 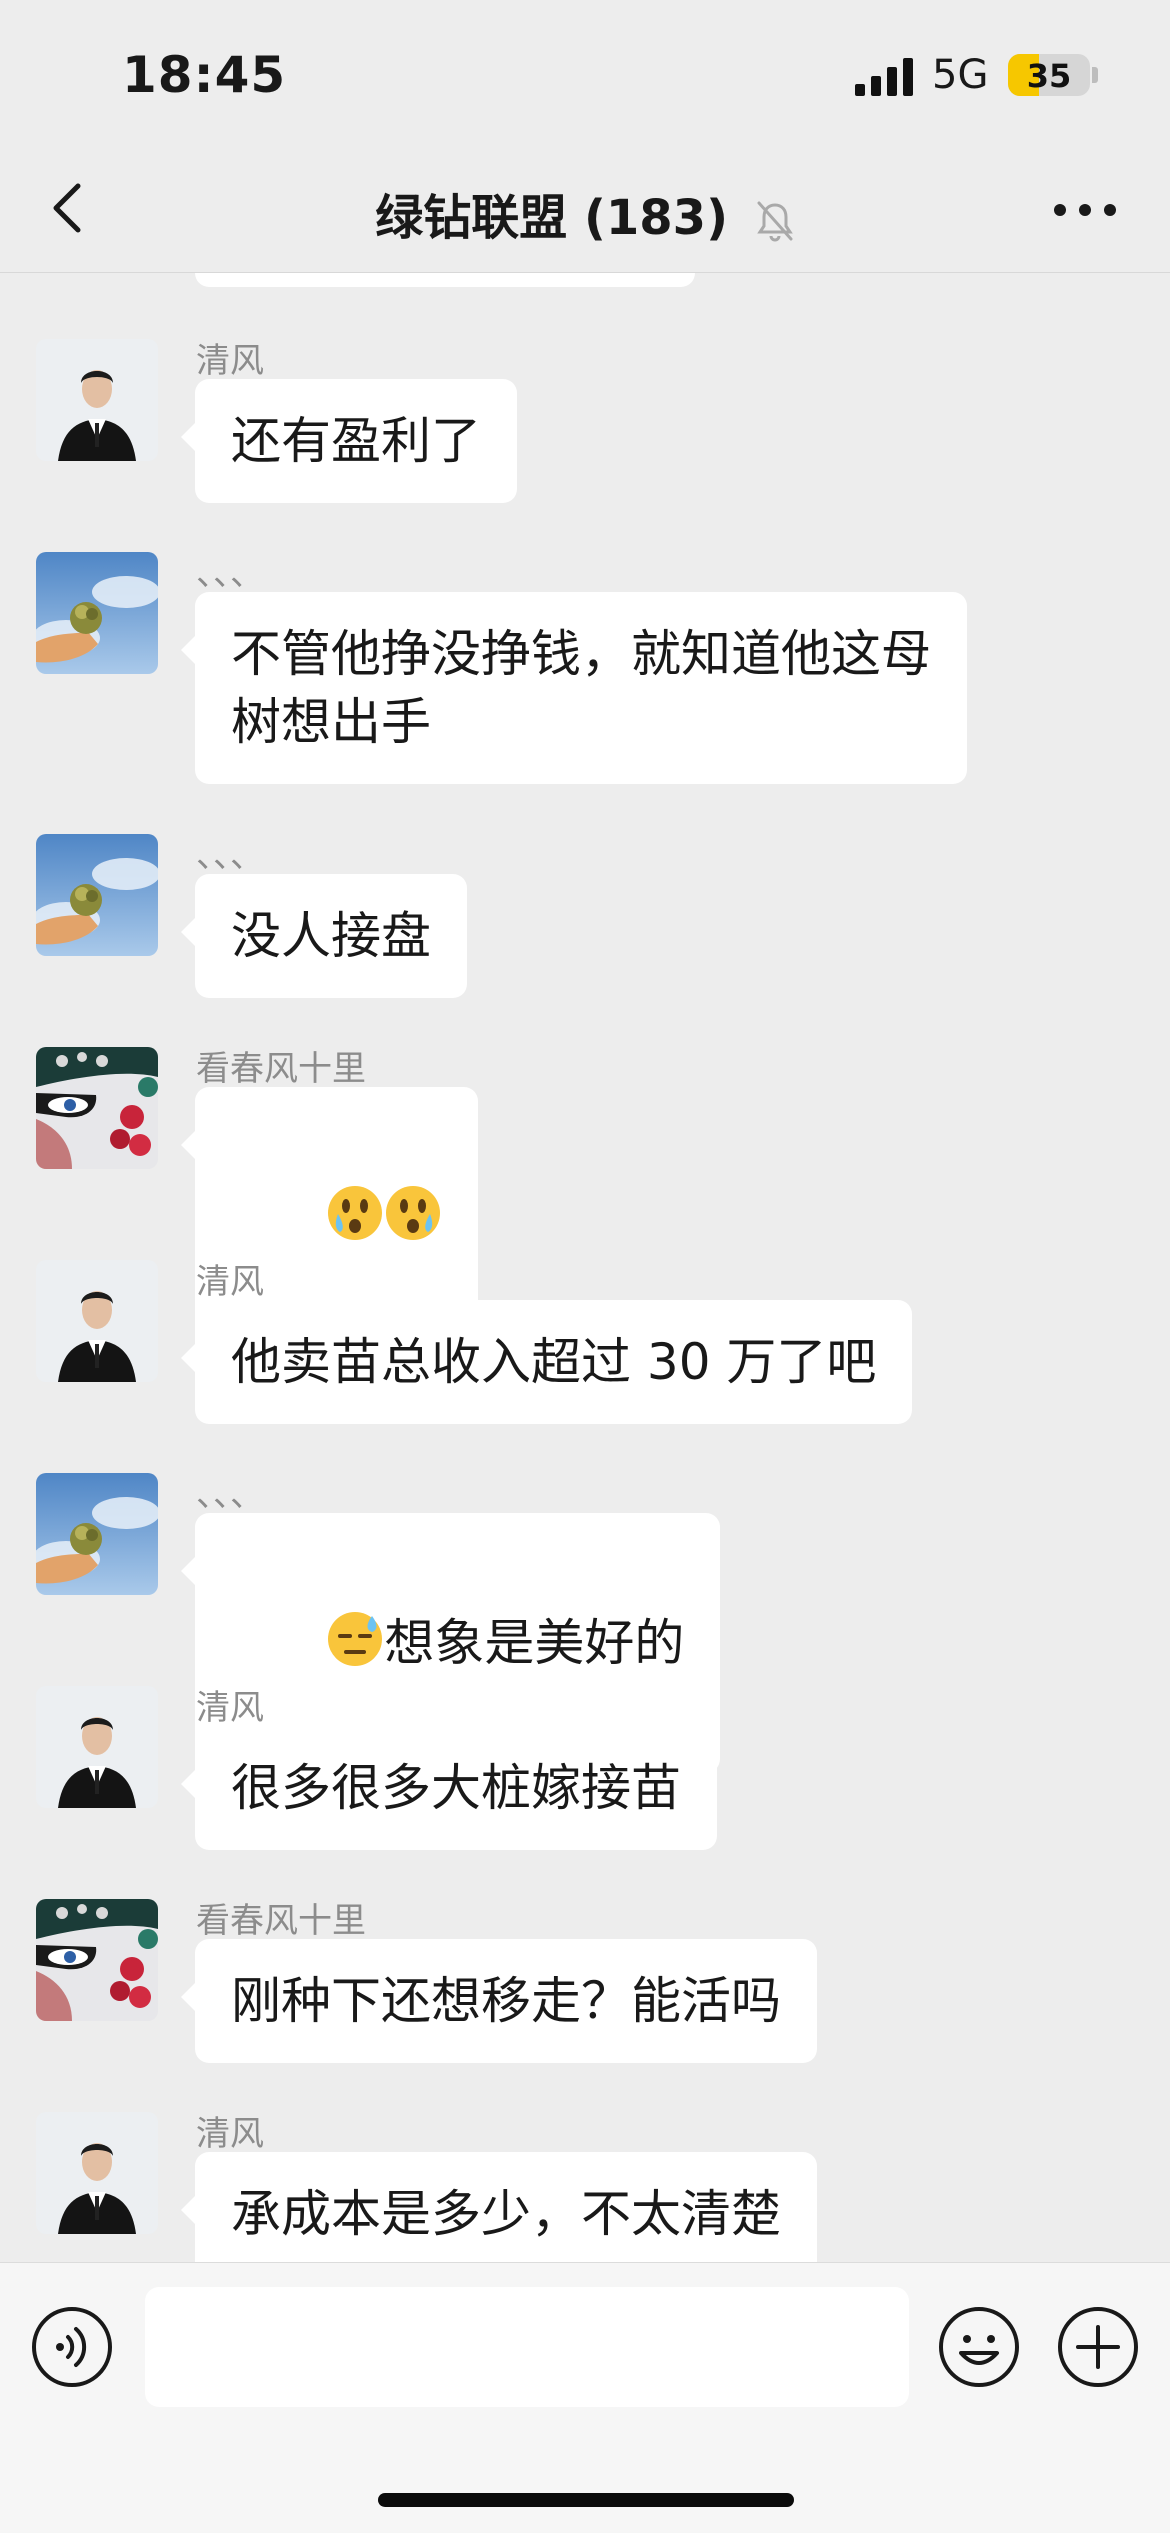 What do you see at coordinates (456, 1788) in the screenshot?
I see `message-text: 很多很多大桩嫁接苗` at bounding box center [456, 1788].